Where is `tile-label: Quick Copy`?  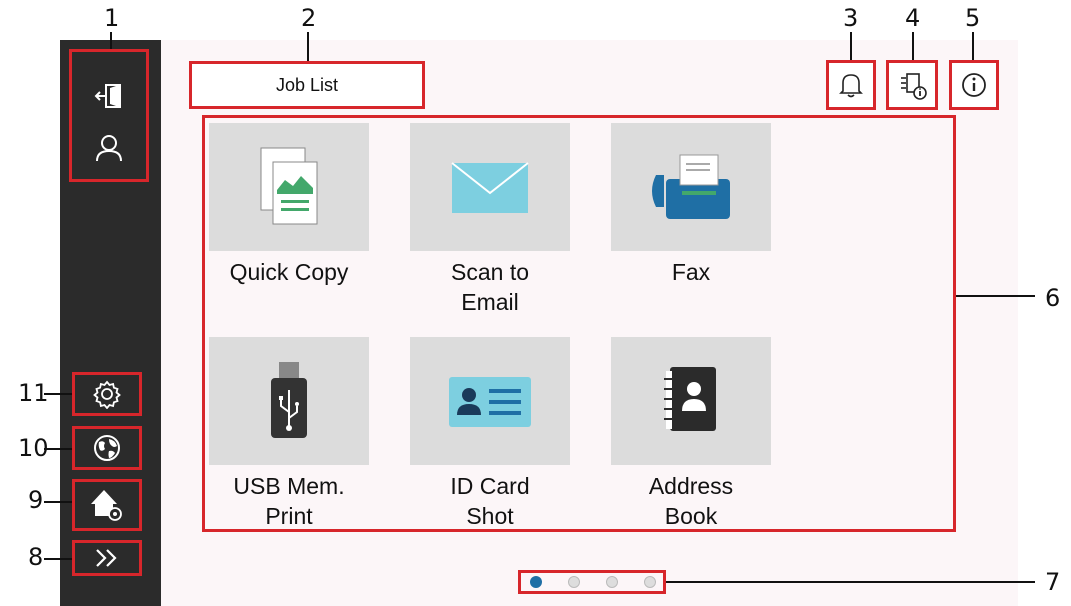
tile-label: Quick Copy is located at coordinates (289, 272).